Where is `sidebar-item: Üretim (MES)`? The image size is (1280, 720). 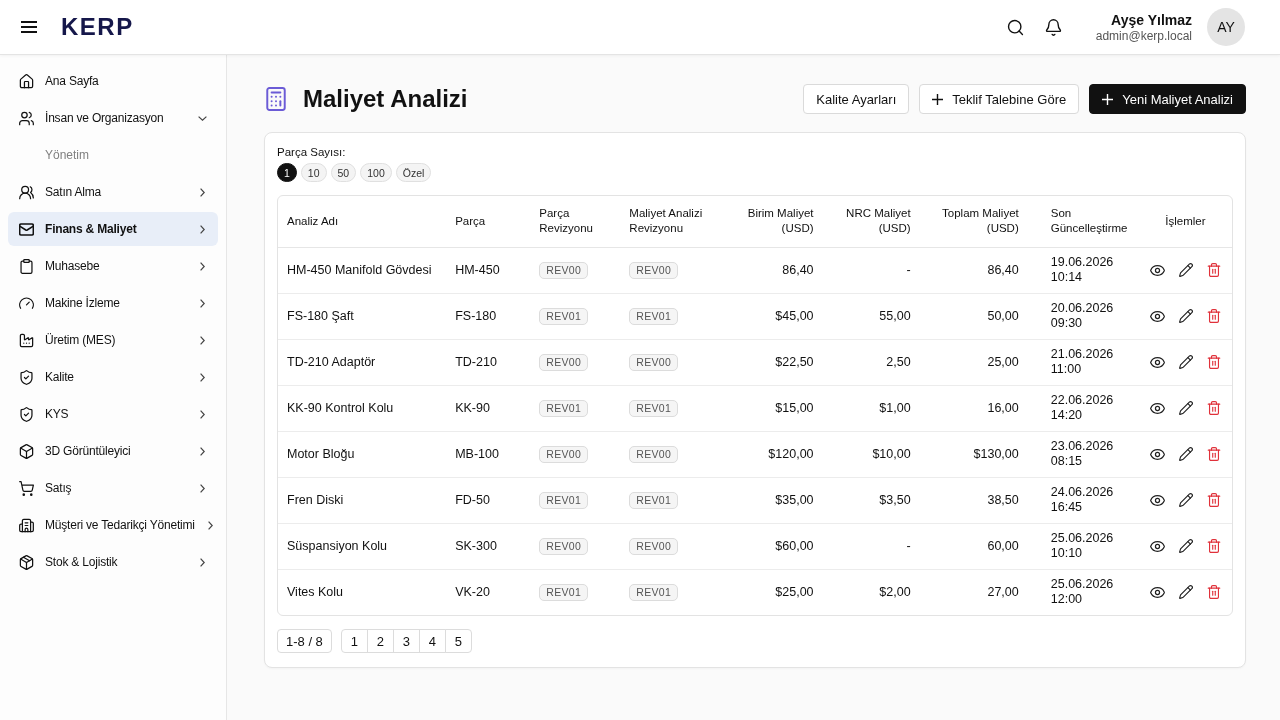
sidebar-item: Üretim (MES) is located at coordinates (113, 340).